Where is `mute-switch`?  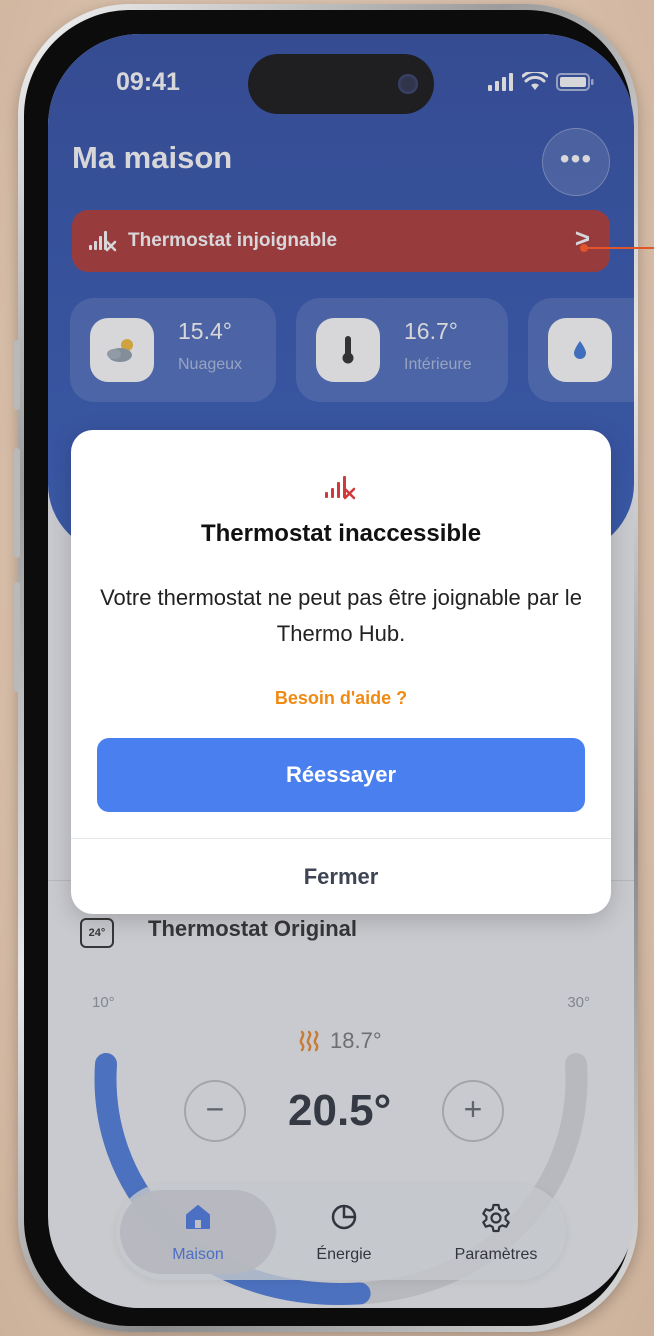
mute-switch is located at coordinates (17, 375).